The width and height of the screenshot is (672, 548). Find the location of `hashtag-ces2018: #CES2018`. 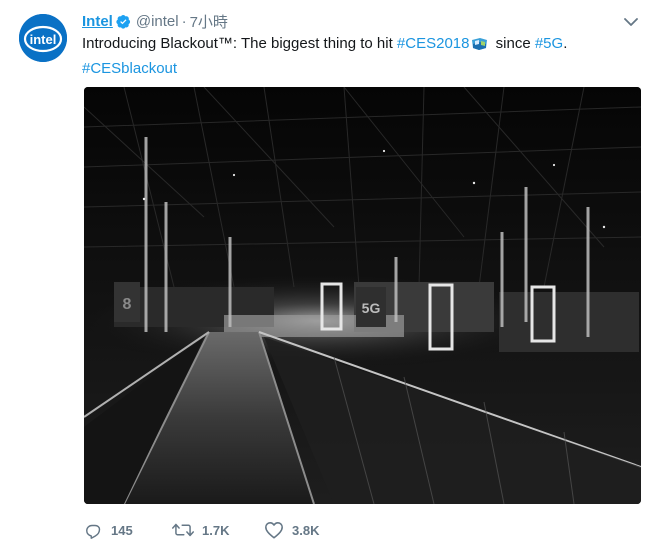

hashtag-ces2018: #CES2018 is located at coordinates (433, 43).